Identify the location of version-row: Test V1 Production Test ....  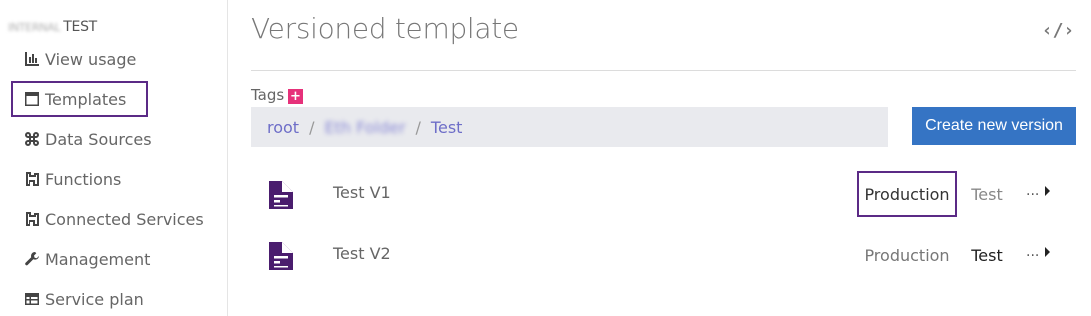
(663, 195).